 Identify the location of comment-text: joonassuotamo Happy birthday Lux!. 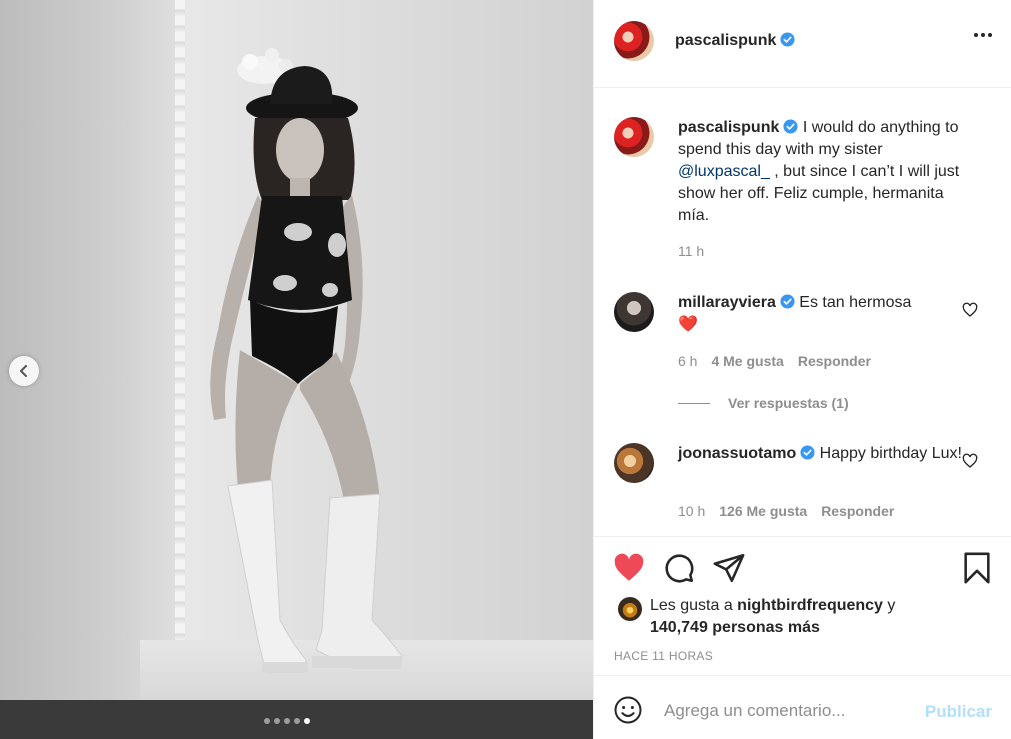
(823, 454).